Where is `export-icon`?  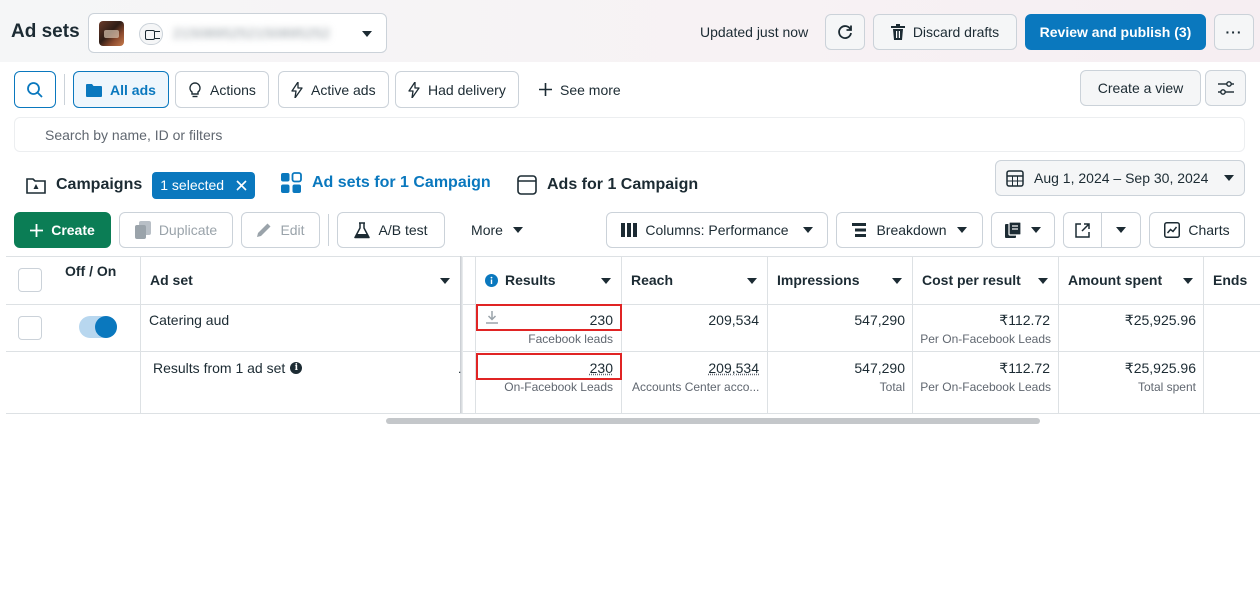 export-icon is located at coordinates (1082, 230).